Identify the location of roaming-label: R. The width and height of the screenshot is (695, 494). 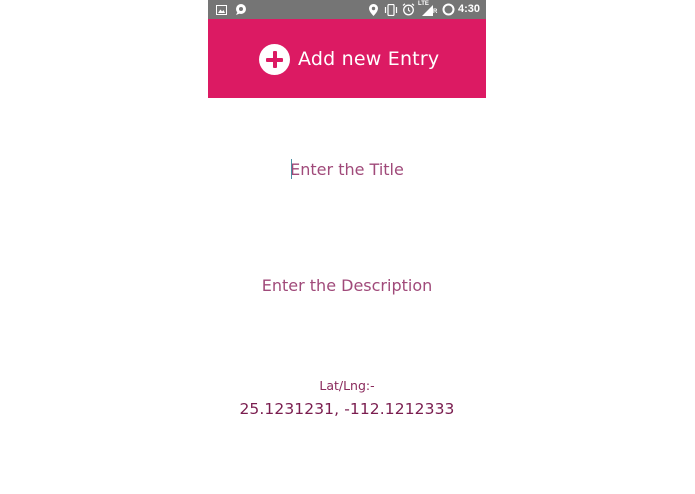
(435, 12).